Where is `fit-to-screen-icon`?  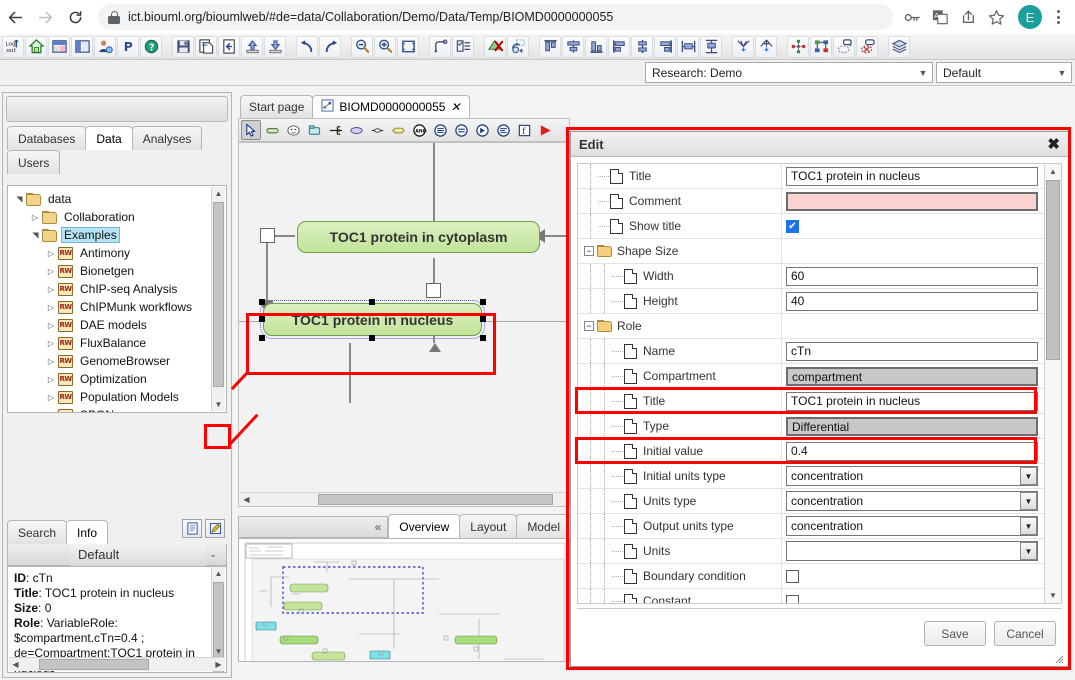
fit-to-screen-icon is located at coordinates (408, 46).